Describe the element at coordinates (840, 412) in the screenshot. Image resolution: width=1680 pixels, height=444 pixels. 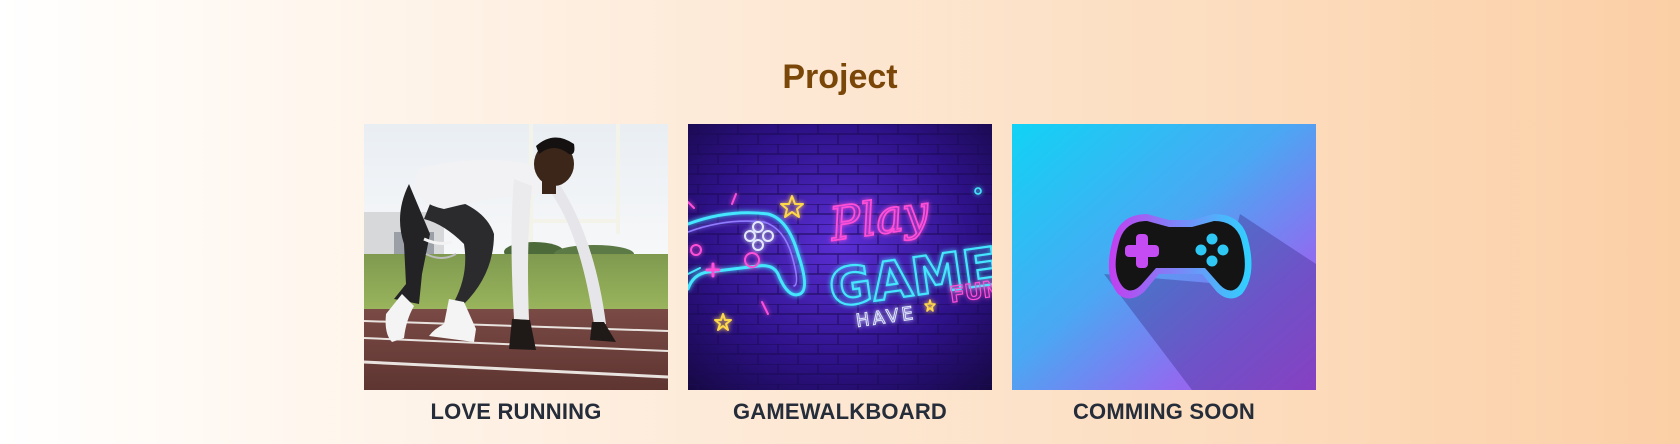
I see `project-label: GAMEWALKBOARD` at that location.